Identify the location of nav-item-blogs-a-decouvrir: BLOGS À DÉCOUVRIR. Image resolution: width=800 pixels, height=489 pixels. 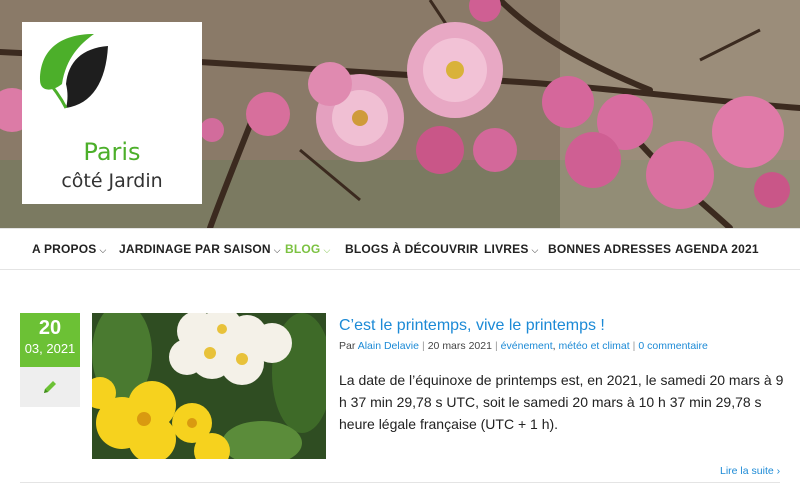
(411, 249).